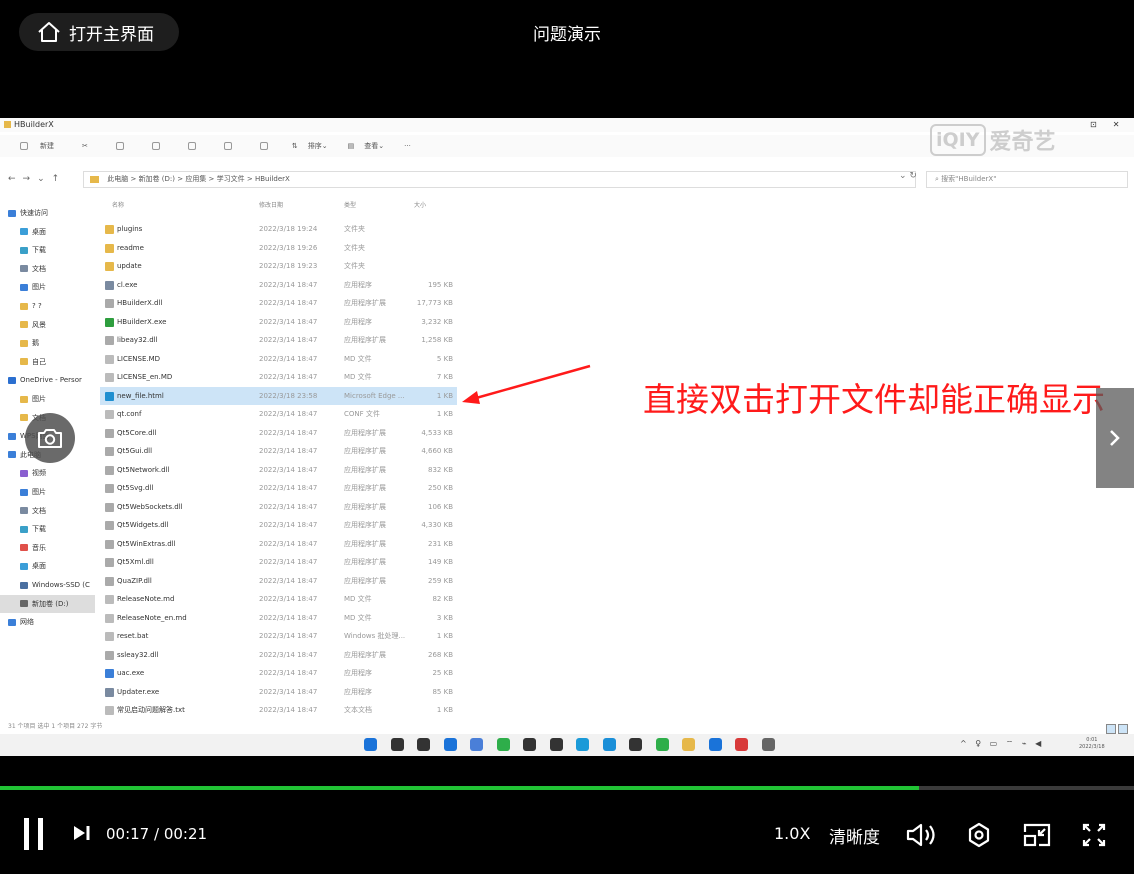 This screenshot has width=1134, height=874. Describe the element at coordinates (47, 511) in the screenshot. I see `nav-item: 文档` at that location.